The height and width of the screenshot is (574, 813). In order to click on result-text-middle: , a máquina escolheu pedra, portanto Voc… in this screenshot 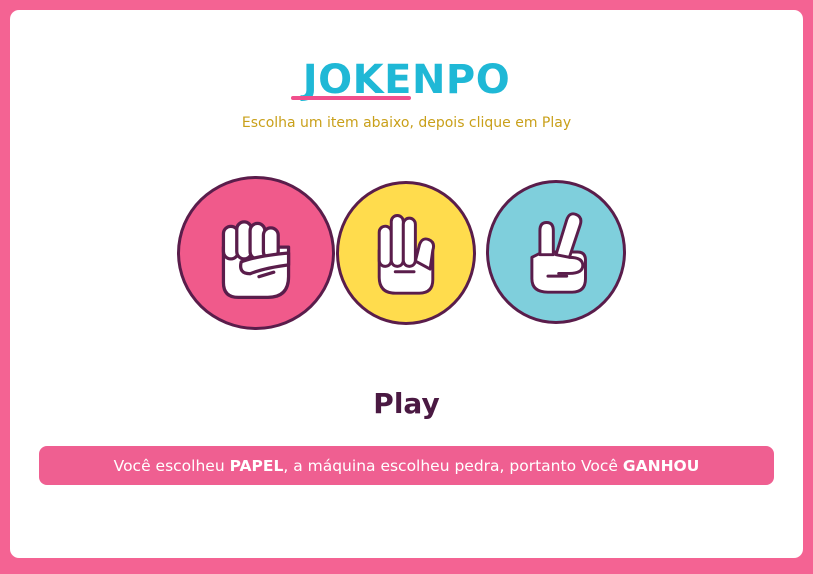, I will do `click(453, 465)`.